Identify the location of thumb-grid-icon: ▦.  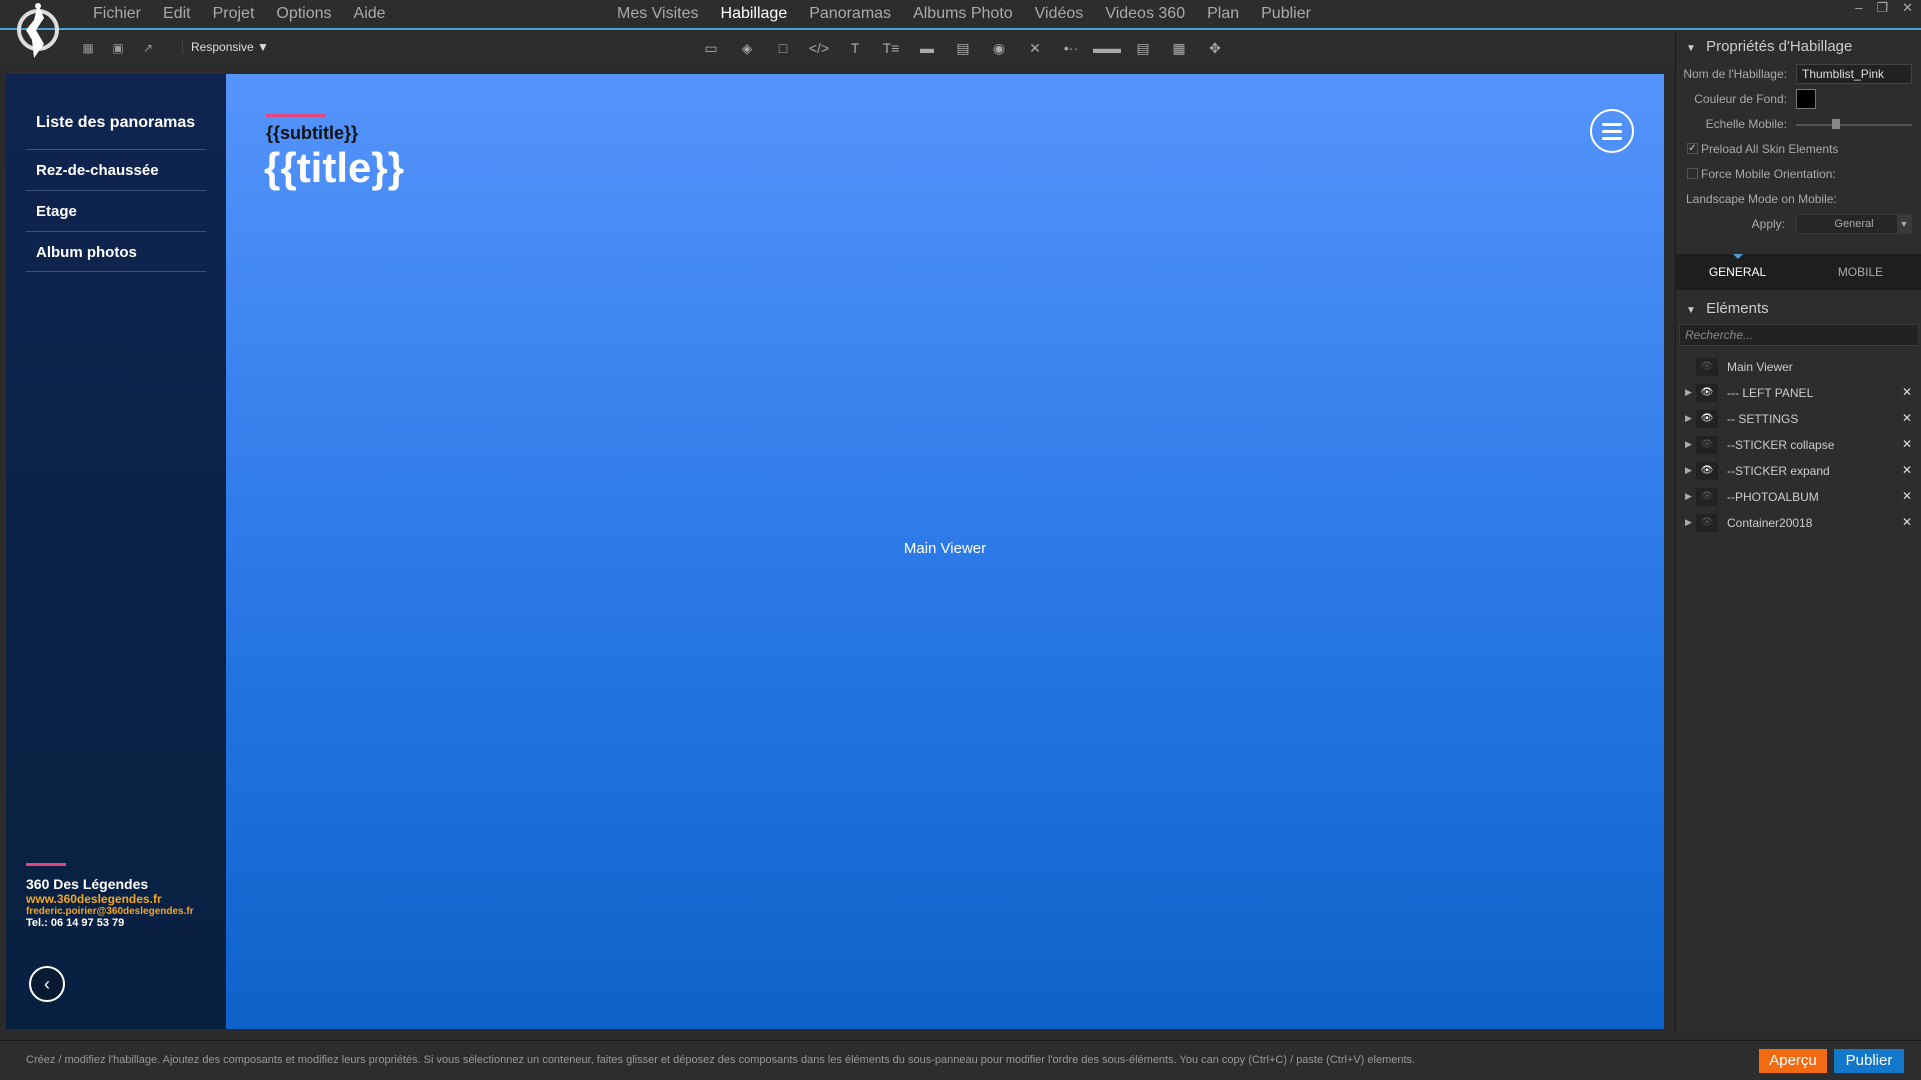
(1179, 48).